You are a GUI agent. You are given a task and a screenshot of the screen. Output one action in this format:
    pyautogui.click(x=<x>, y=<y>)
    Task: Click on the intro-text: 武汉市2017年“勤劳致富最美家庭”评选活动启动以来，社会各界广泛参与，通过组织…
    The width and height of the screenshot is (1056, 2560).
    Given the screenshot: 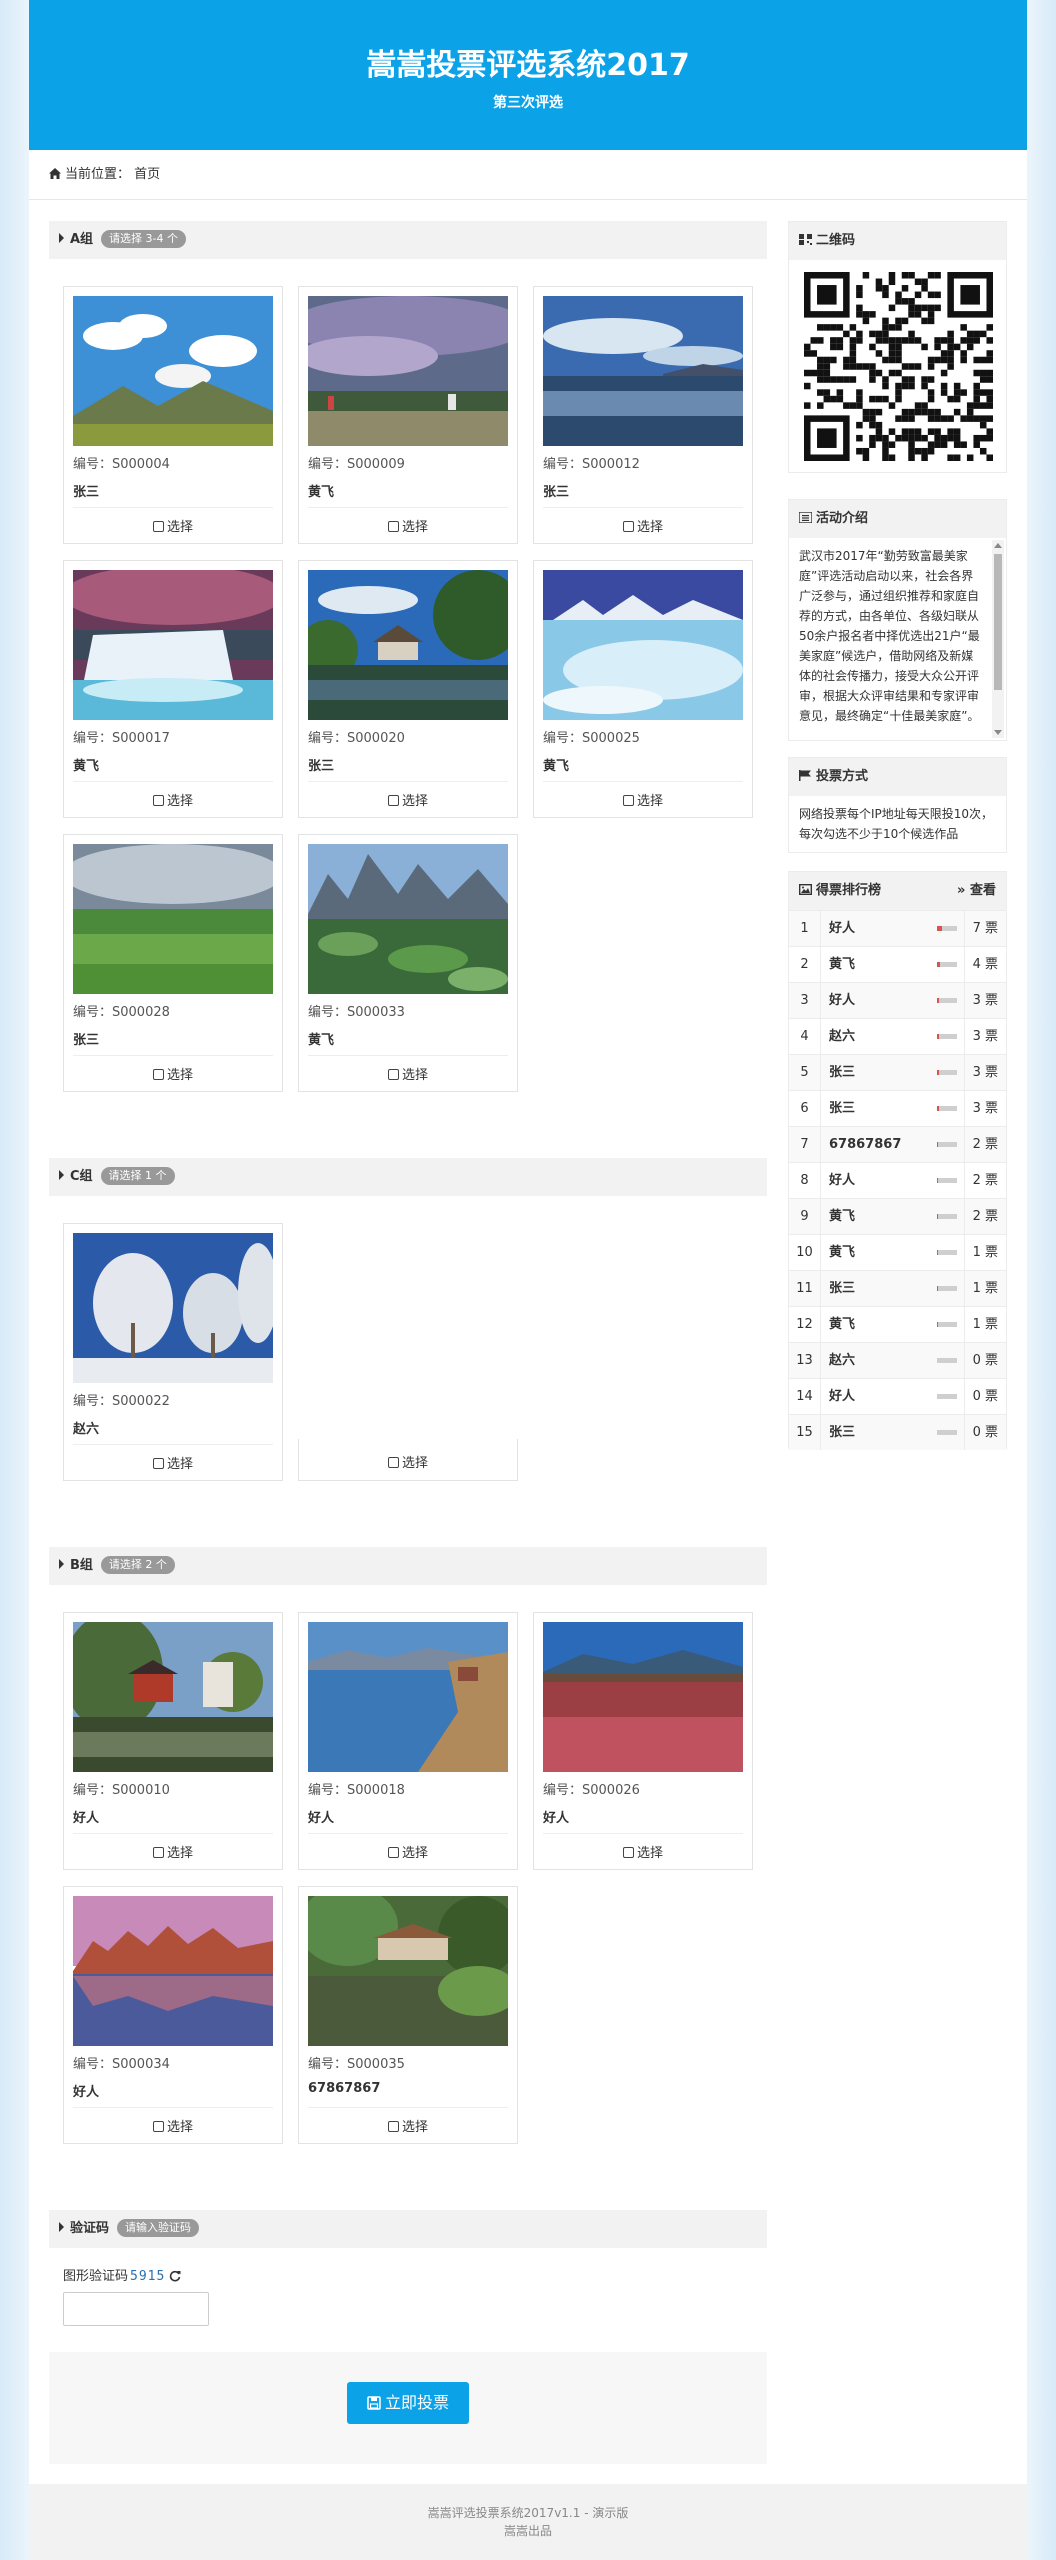 What is the action you would take?
    pyautogui.click(x=889, y=636)
    